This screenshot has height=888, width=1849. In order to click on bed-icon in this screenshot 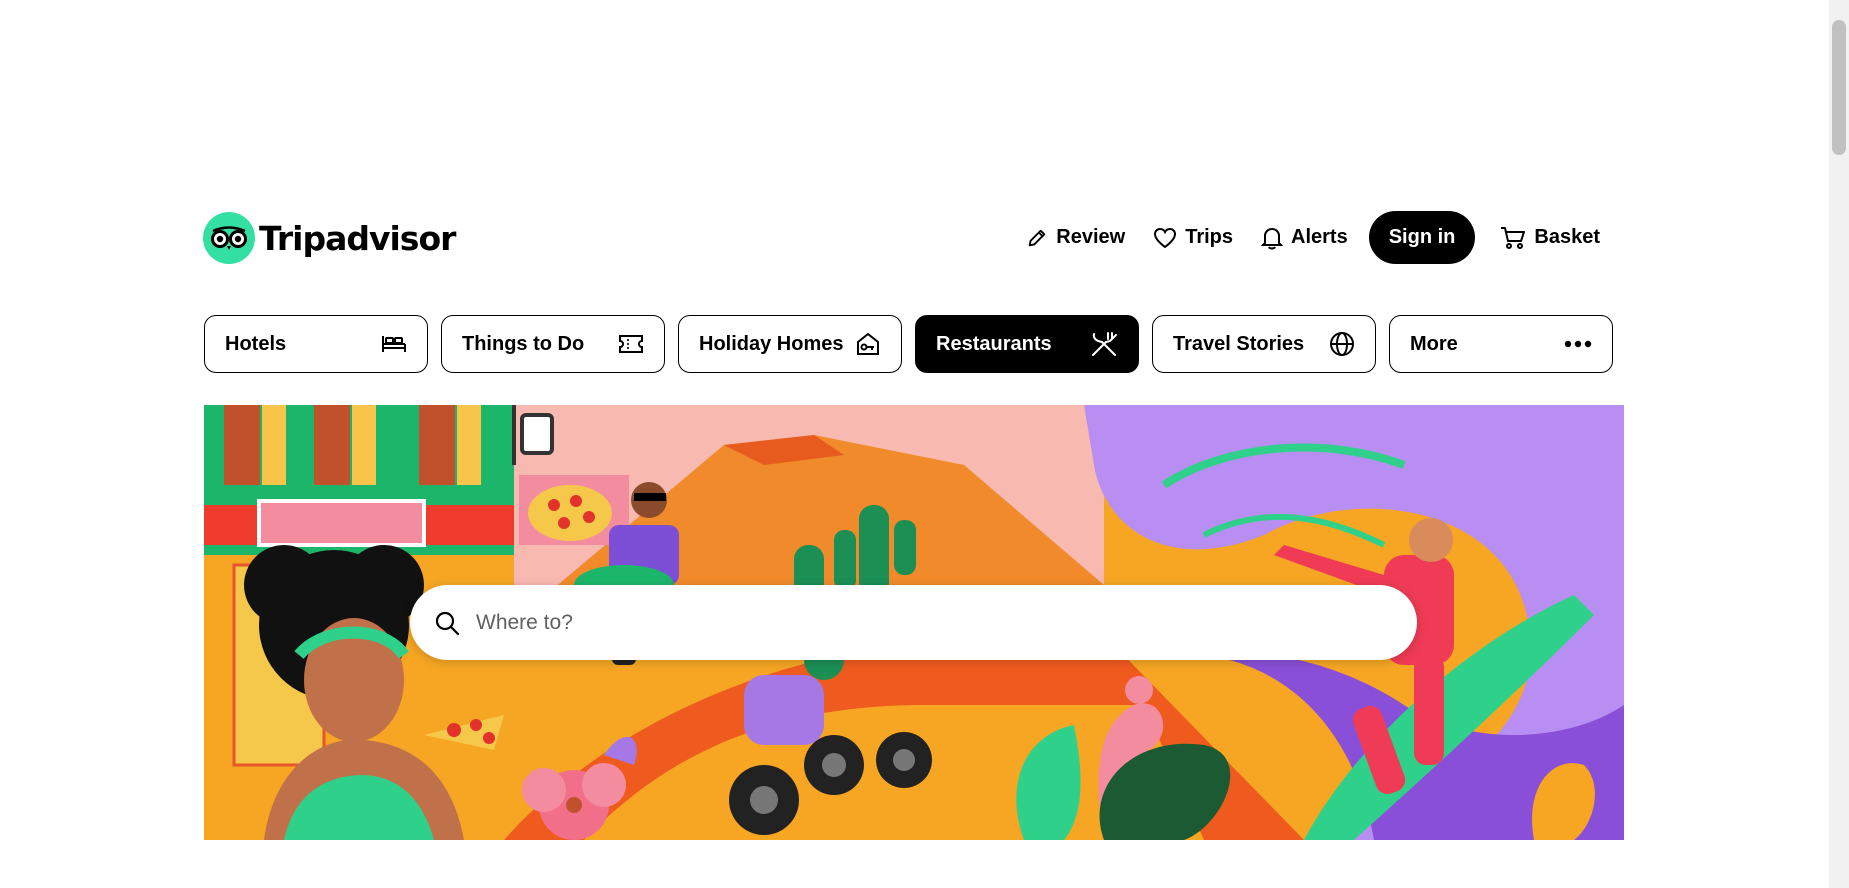, I will do `click(394, 344)`.